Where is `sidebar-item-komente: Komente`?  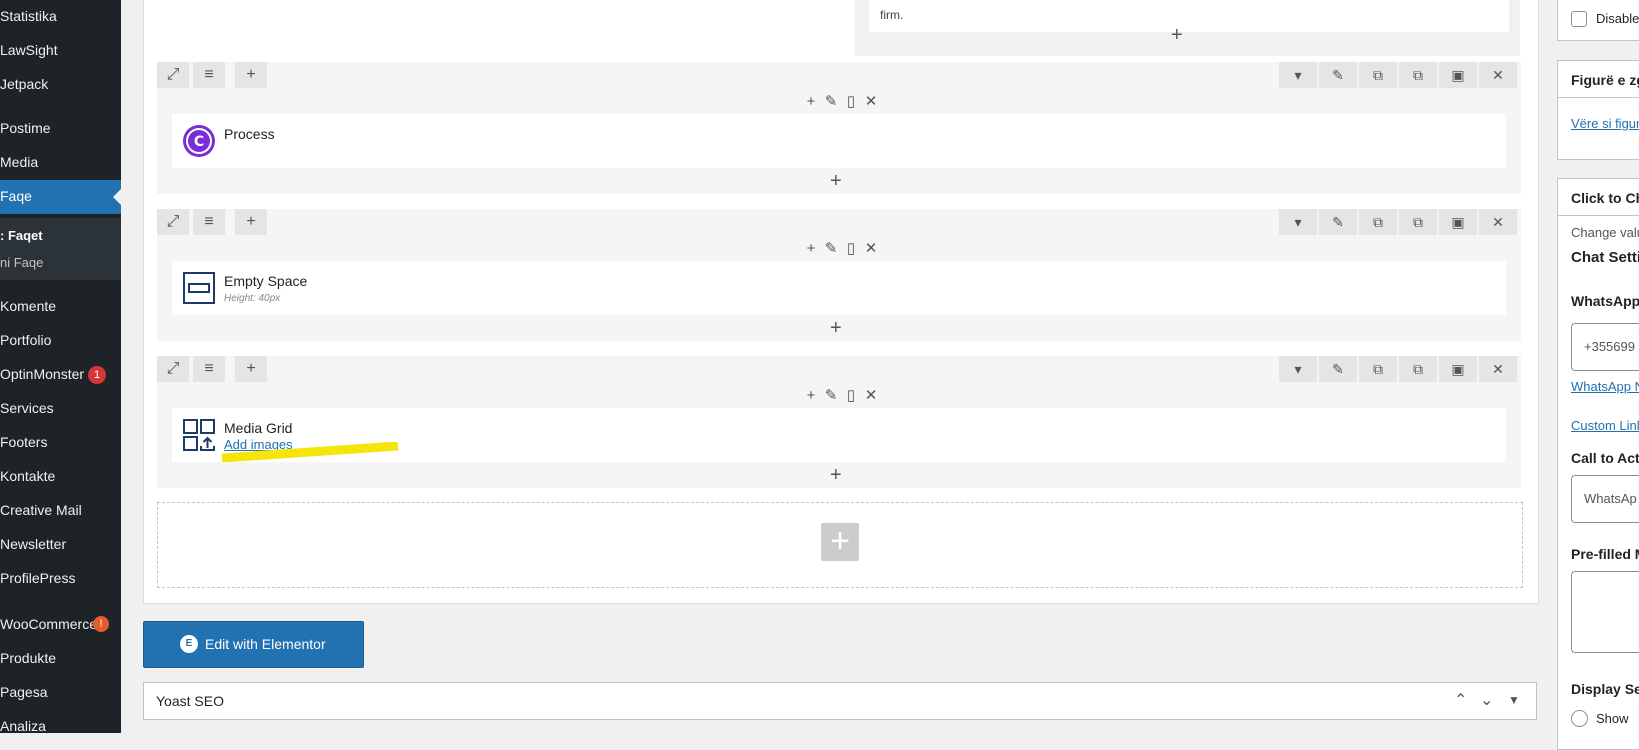 sidebar-item-komente: Komente is located at coordinates (60, 307).